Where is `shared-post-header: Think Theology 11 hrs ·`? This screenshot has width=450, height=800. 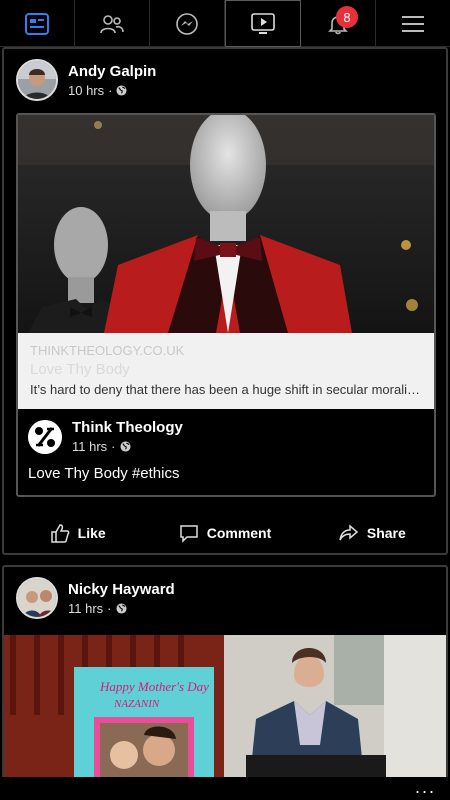
shared-post-header: Think Theology 11 hrs · is located at coordinates (105, 436).